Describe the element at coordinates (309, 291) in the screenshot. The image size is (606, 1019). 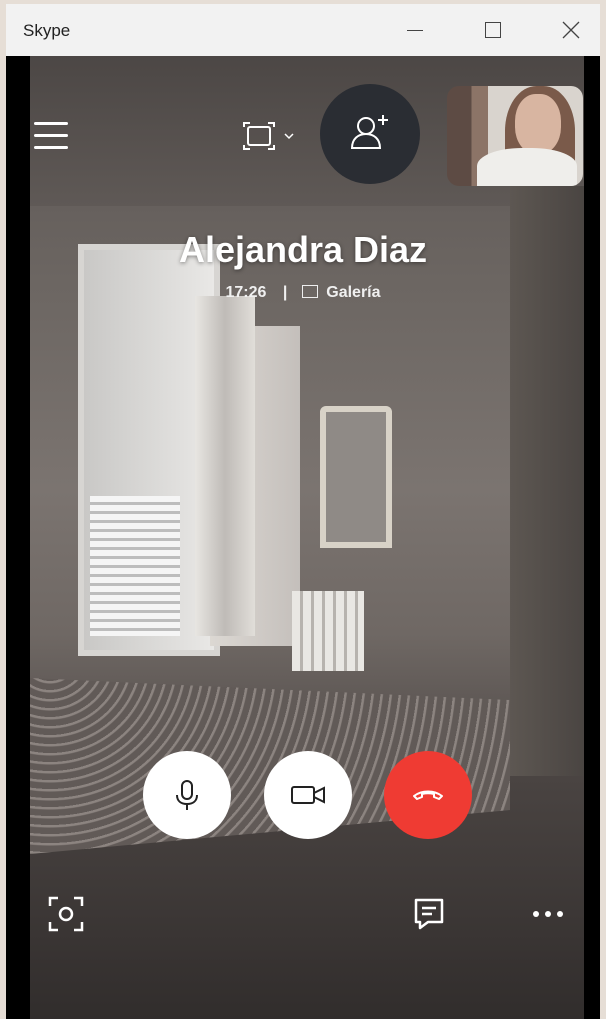
I see `gallery-icon` at that location.